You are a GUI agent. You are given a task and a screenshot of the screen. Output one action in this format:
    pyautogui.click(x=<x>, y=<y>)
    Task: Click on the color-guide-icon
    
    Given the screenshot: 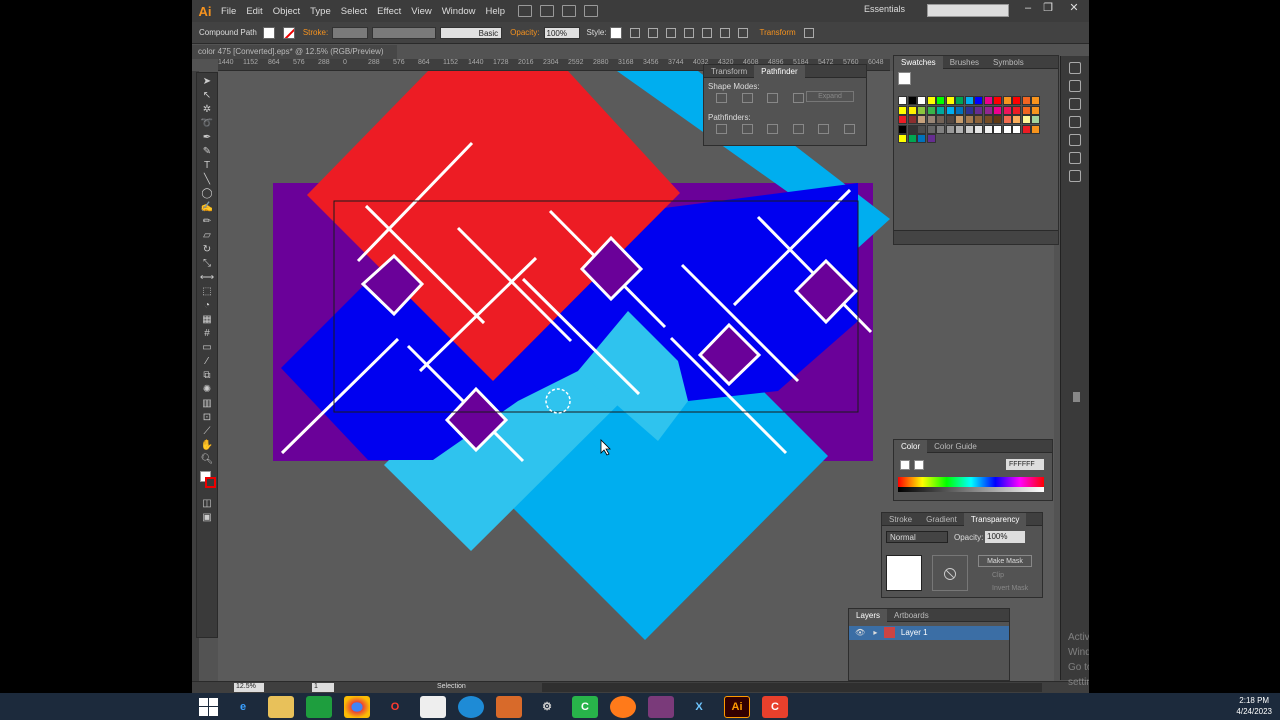 What is the action you would take?
    pyautogui.click(x=1075, y=86)
    